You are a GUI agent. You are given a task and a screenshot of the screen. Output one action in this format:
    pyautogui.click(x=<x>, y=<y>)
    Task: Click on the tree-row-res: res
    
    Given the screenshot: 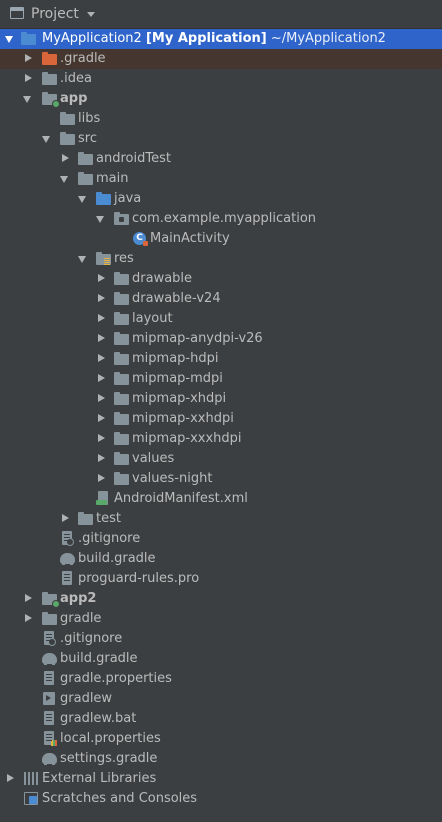 What is the action you would take?
    pyautogui.click(x=221, y=259)
    